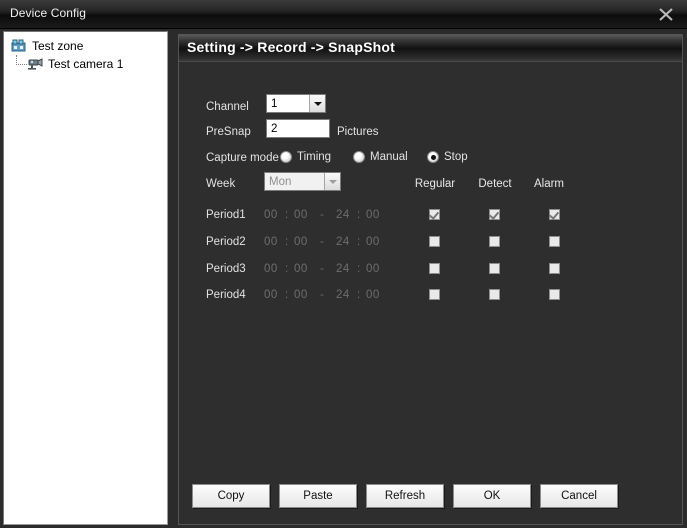  Describe the element at coordinates (554, 214) in the screenshot. I see `period1-alarm-checkbox` at that location.